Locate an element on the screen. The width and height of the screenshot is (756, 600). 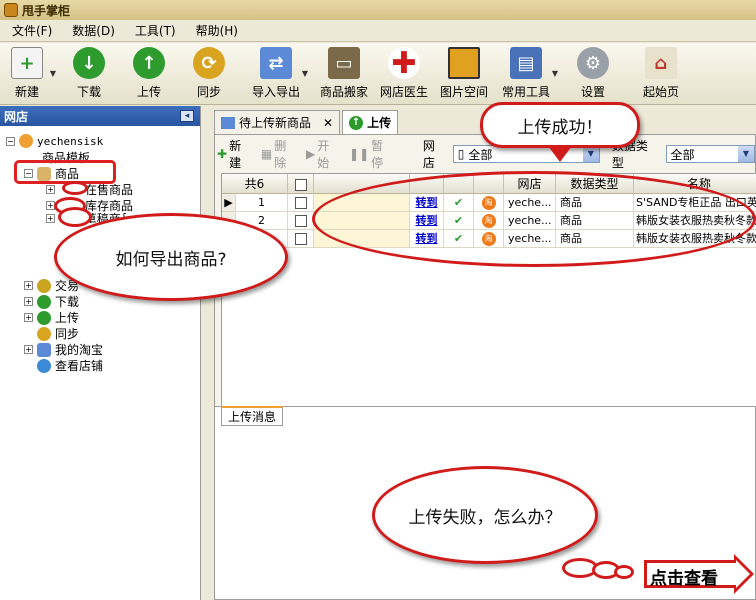
menu-bar: 文件(F) 数据(D) 工具(T) 帮助(H) is located at coordinates (378, 31).